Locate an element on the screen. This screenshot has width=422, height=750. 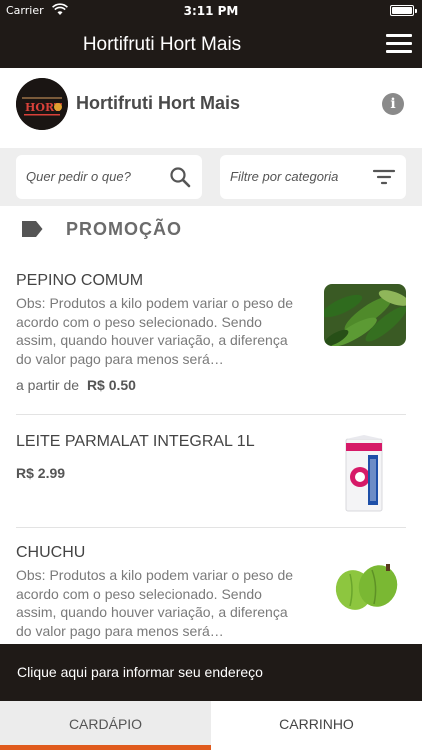
product-name: PEPINO COMUM is located at coordinates (80, 280).